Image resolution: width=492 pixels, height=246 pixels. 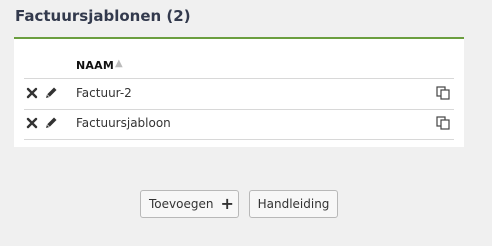 I want to click on row-name: Factuur-2, so click(x=104, y=93).